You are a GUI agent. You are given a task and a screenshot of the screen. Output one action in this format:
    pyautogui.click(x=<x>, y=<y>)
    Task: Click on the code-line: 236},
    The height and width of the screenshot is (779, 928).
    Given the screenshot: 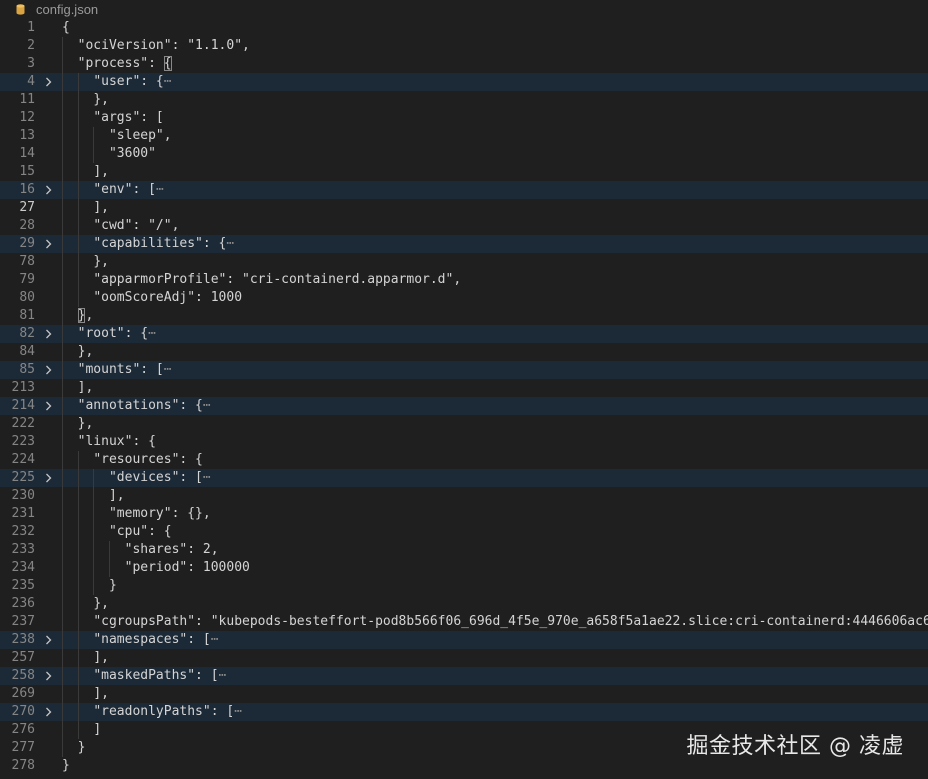 What is the action you would take?
    pyautogui.click(x=464, y=604)
    